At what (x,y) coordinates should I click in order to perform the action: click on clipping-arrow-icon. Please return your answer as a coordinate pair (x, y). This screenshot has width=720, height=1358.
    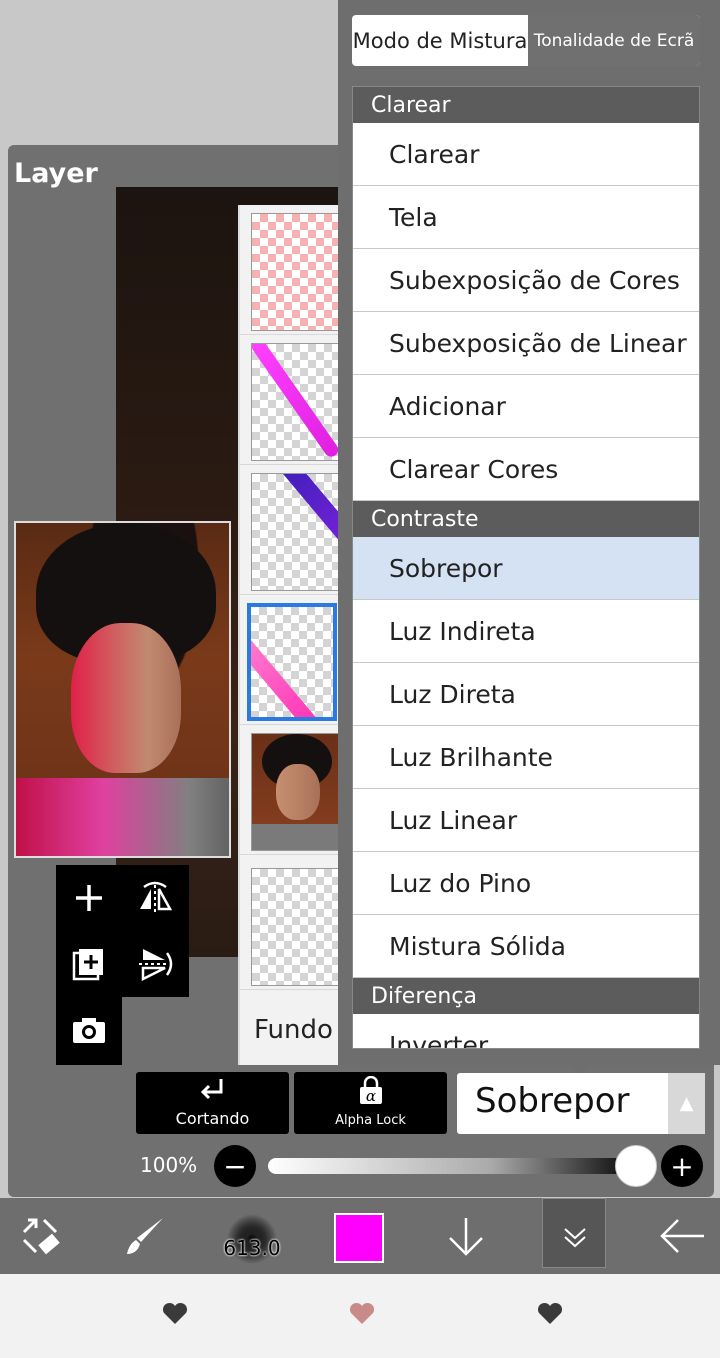
    Looking at the image, I should click on (212, 1093).